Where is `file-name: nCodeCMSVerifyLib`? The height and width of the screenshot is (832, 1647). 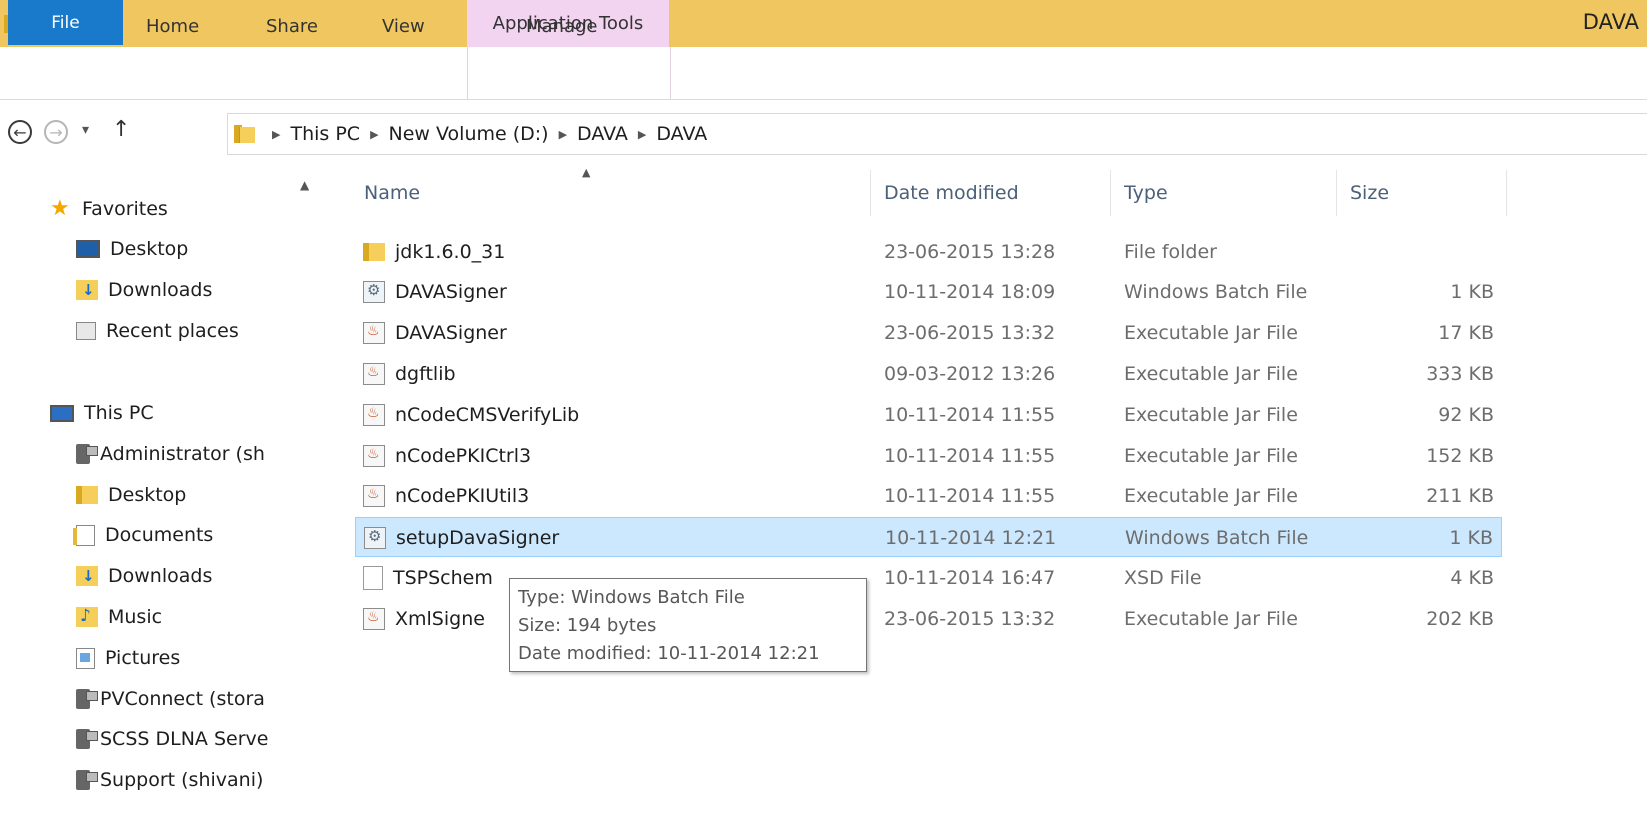 file-name: nCodeCMSVerifyLib is located at coordinates (487, 415).